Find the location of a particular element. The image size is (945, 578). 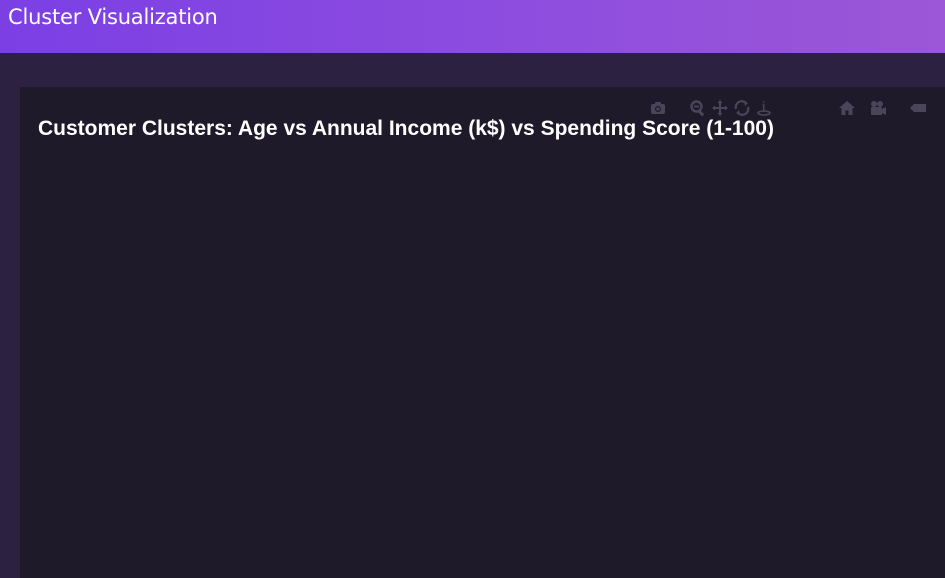

turntable-rotation-icon: z is located at coordinates (764, 108).